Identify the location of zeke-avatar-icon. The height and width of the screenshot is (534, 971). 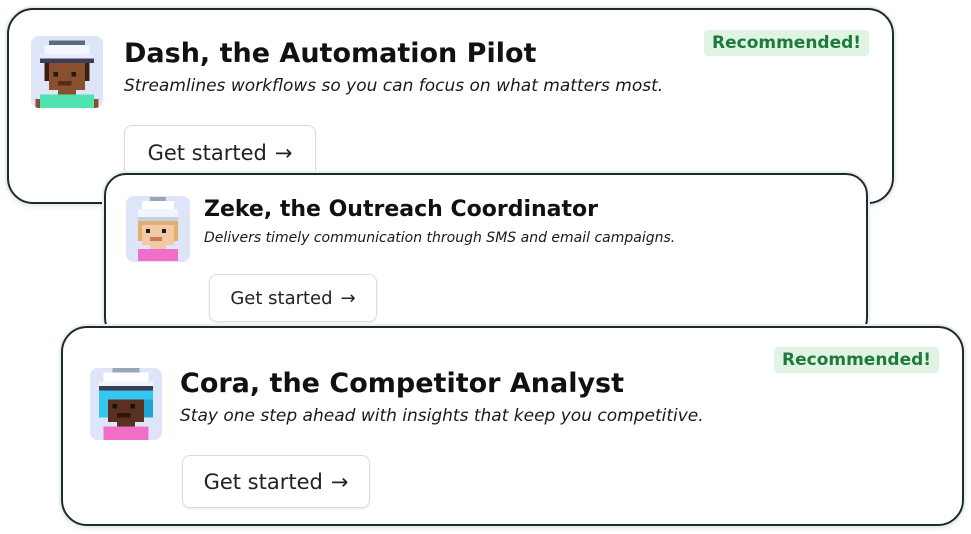
(158, 229).